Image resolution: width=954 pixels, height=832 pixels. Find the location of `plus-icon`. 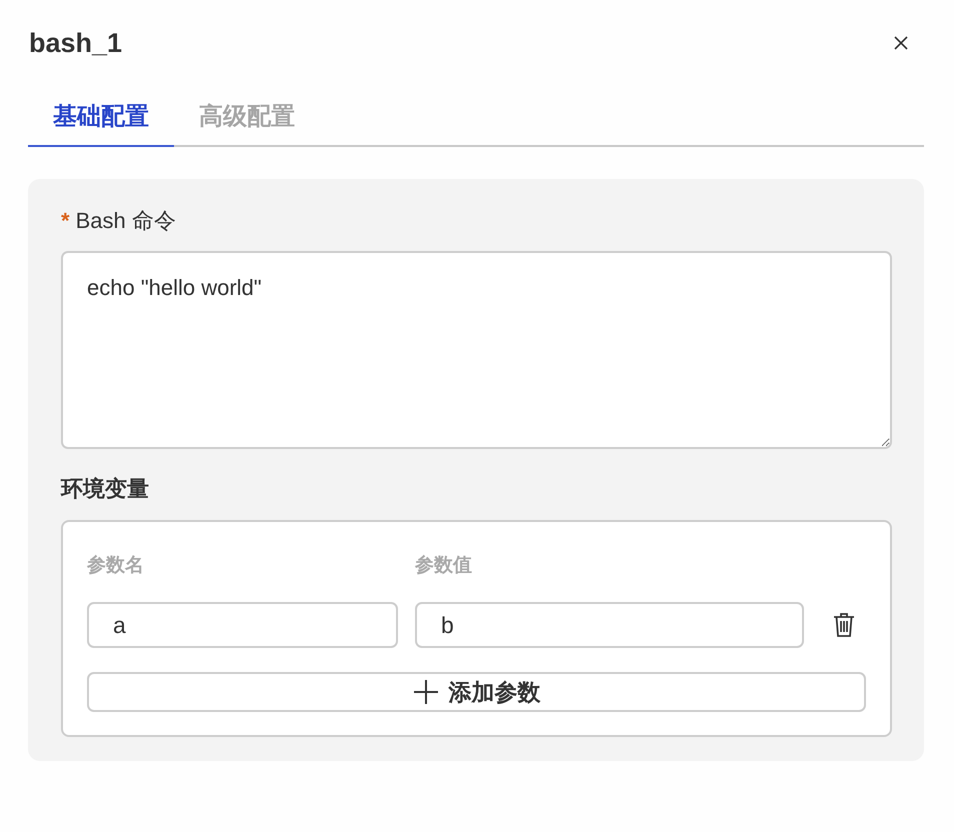

plus-icon is located at coordinates (425, 692).